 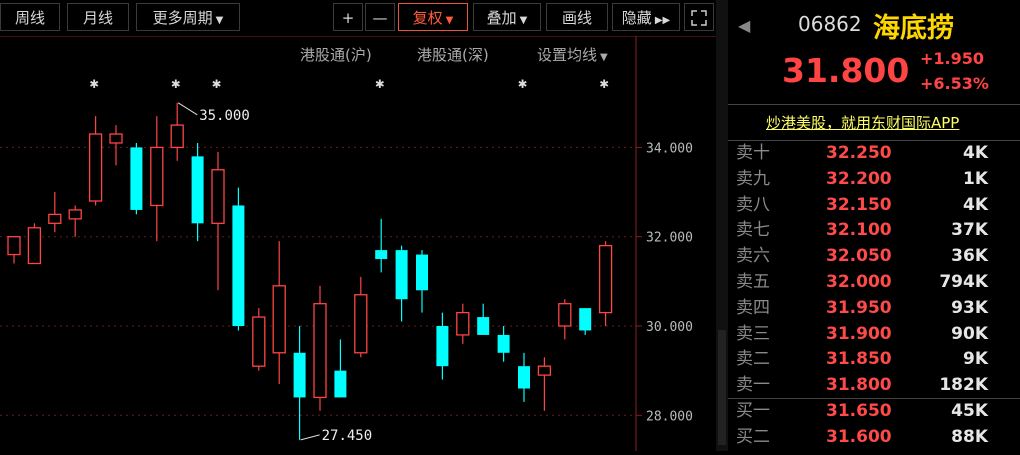 I want to click on low-price-label: 27.450, so click(x=347, y=436).